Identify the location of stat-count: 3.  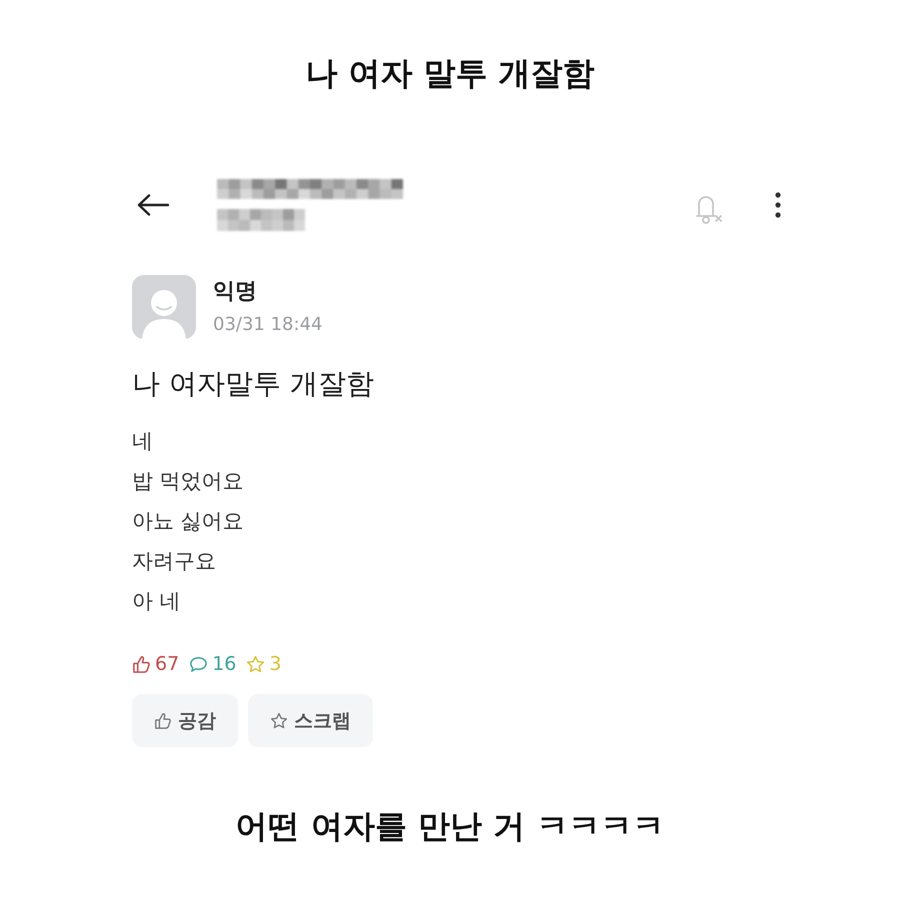
(275, 664).